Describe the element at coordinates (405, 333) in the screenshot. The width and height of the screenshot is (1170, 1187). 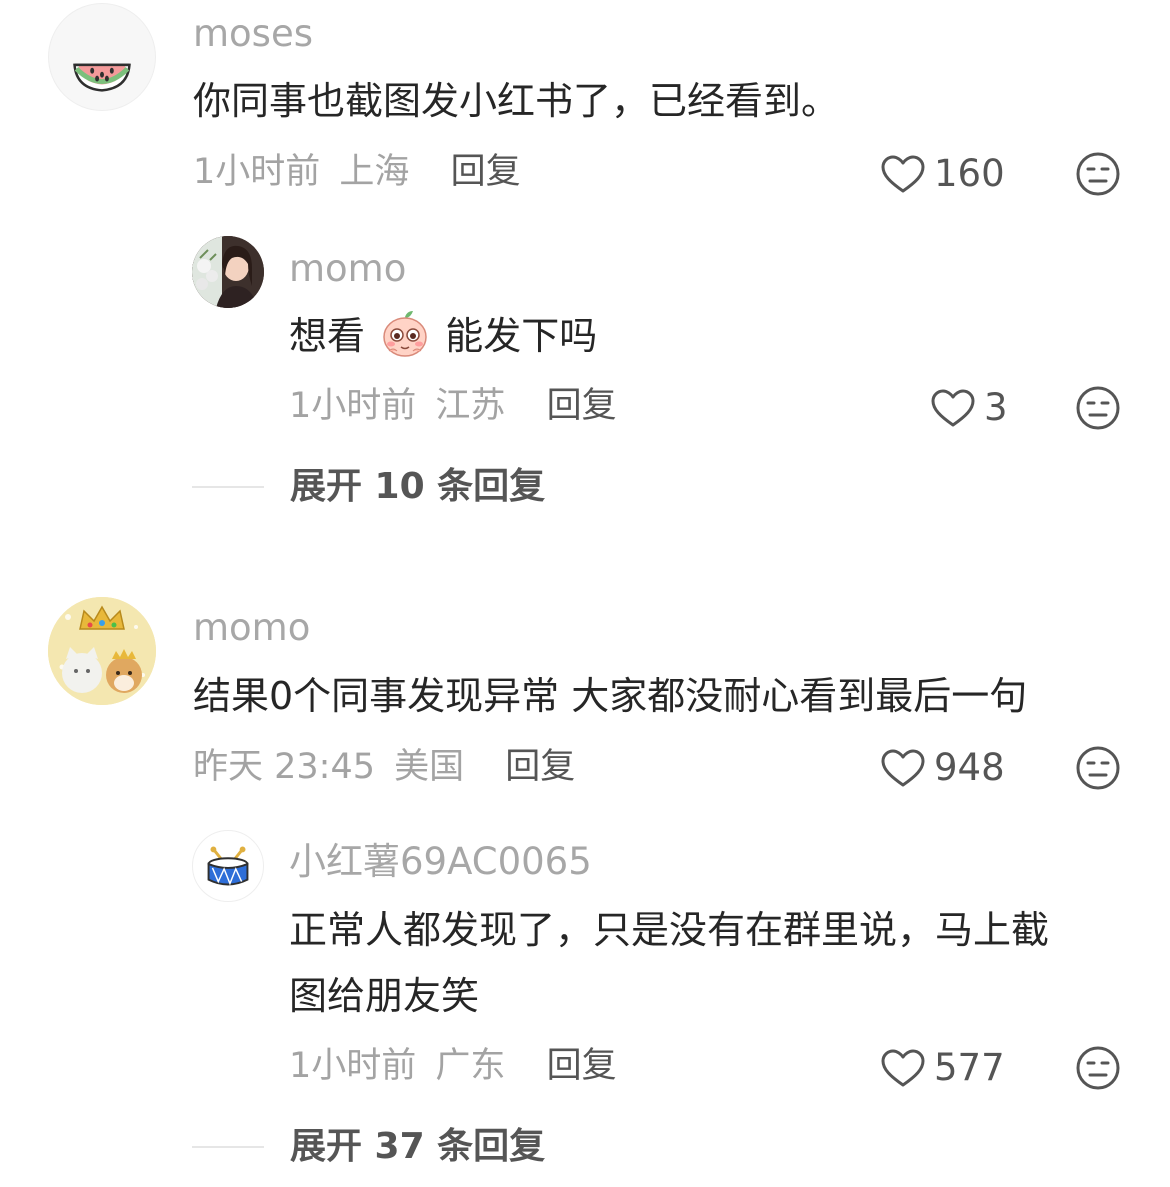
I see `peach-face-emoji` at that location.